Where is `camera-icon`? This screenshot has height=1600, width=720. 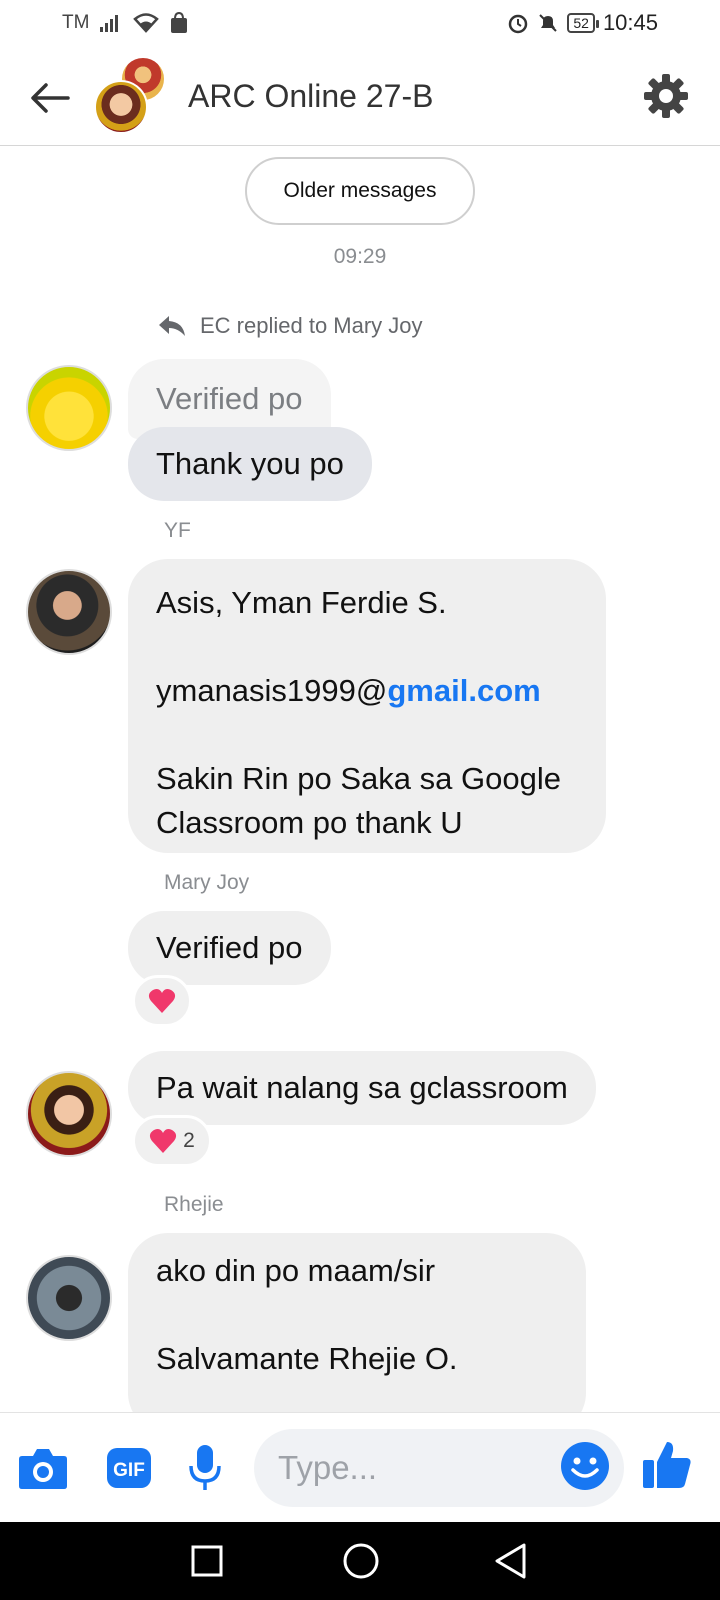
camera-icon is located at coordinates (43, 1469).